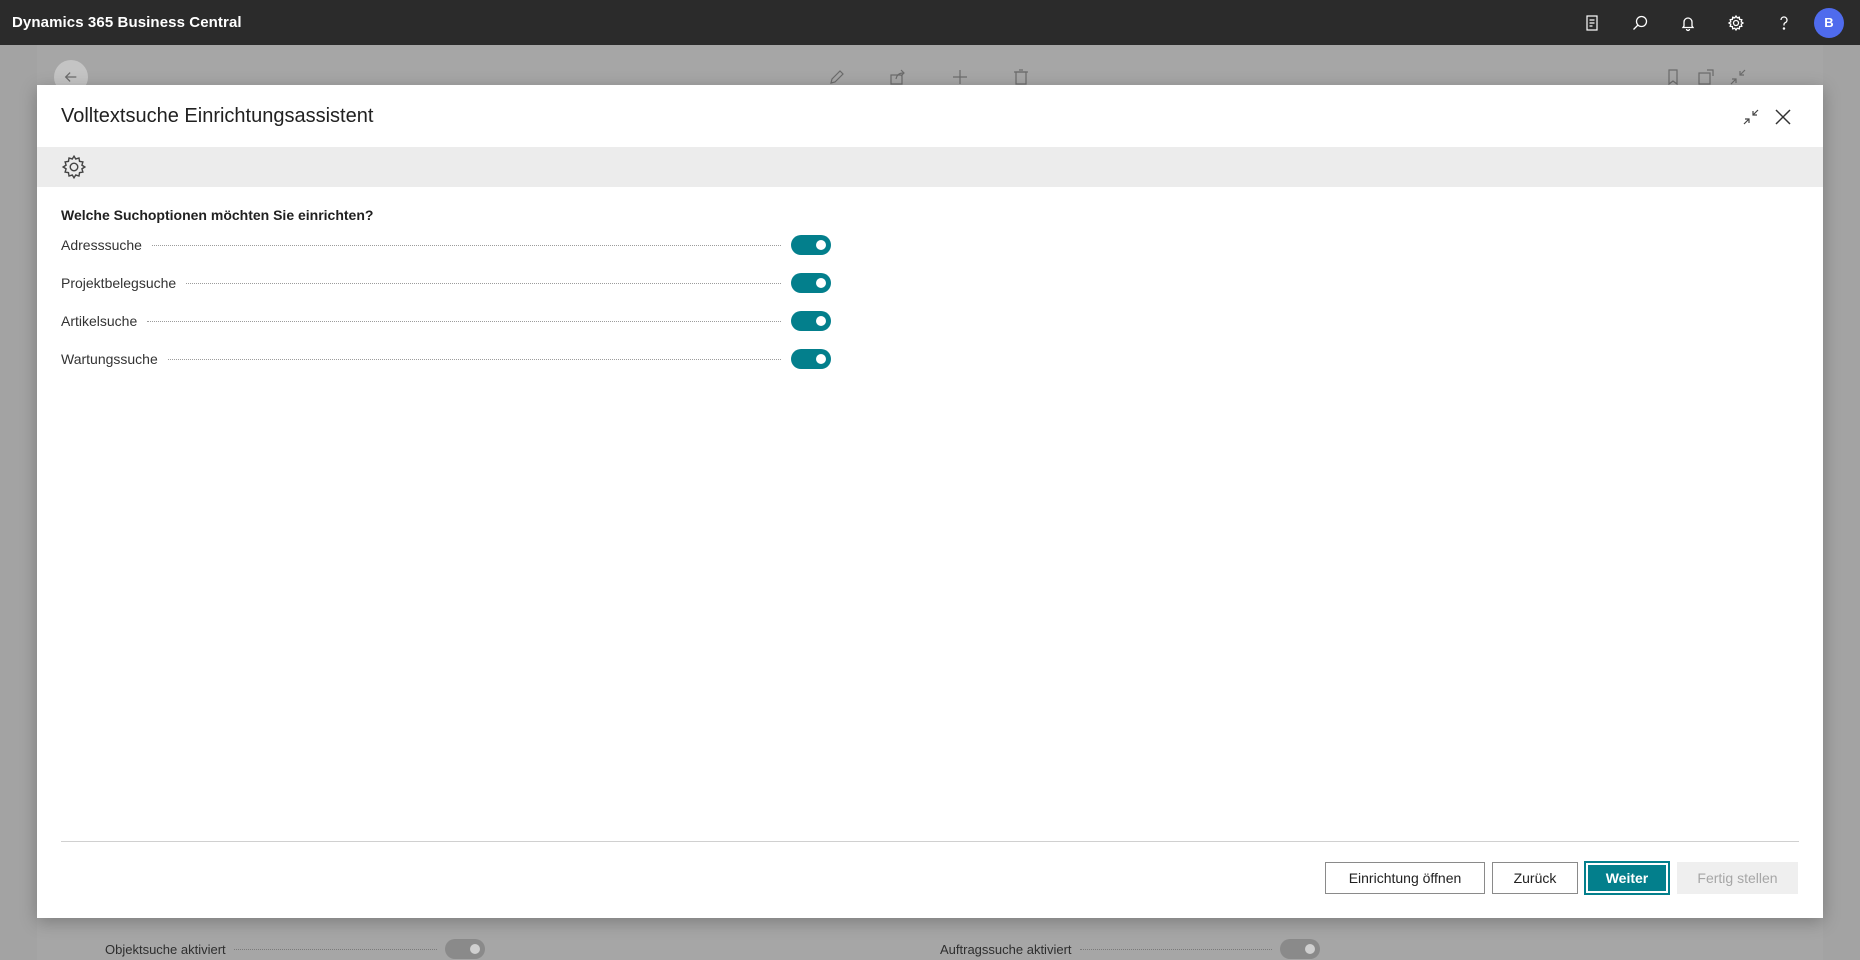 Image resolution: width=1860 pixels, height=960 pixels. I want to click on finish-button: Fertig stellen, so click(1737, 878).